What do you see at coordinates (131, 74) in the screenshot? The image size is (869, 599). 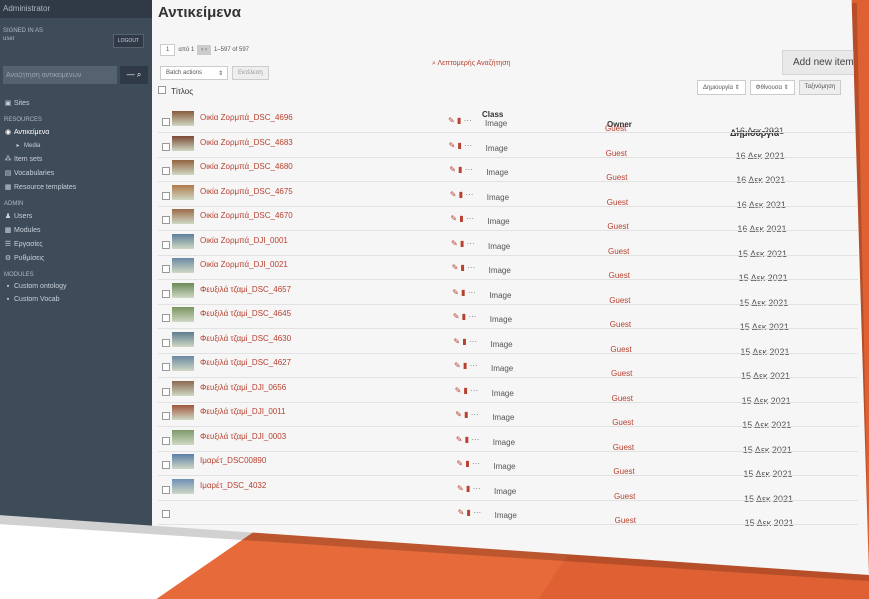 I see `search-options-dropdown: —` at bounding box center [131, 74].